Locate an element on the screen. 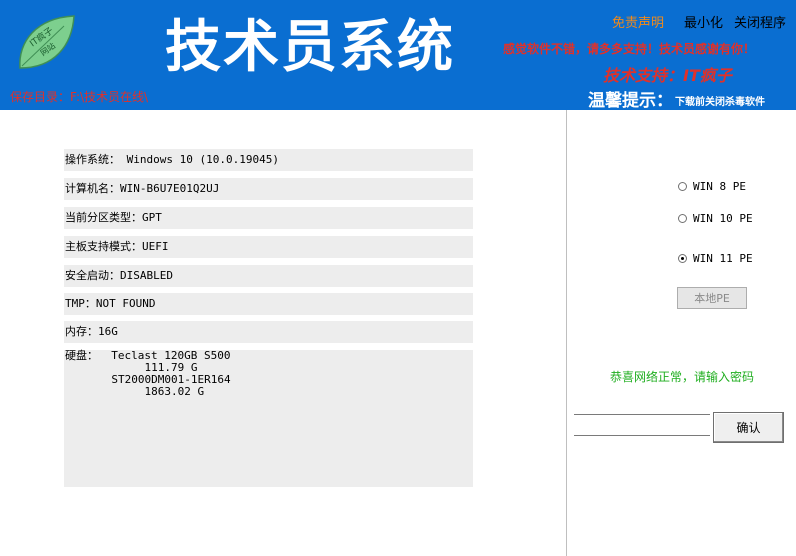  confirm-button: 确认 is located at coordinates (748, 427).